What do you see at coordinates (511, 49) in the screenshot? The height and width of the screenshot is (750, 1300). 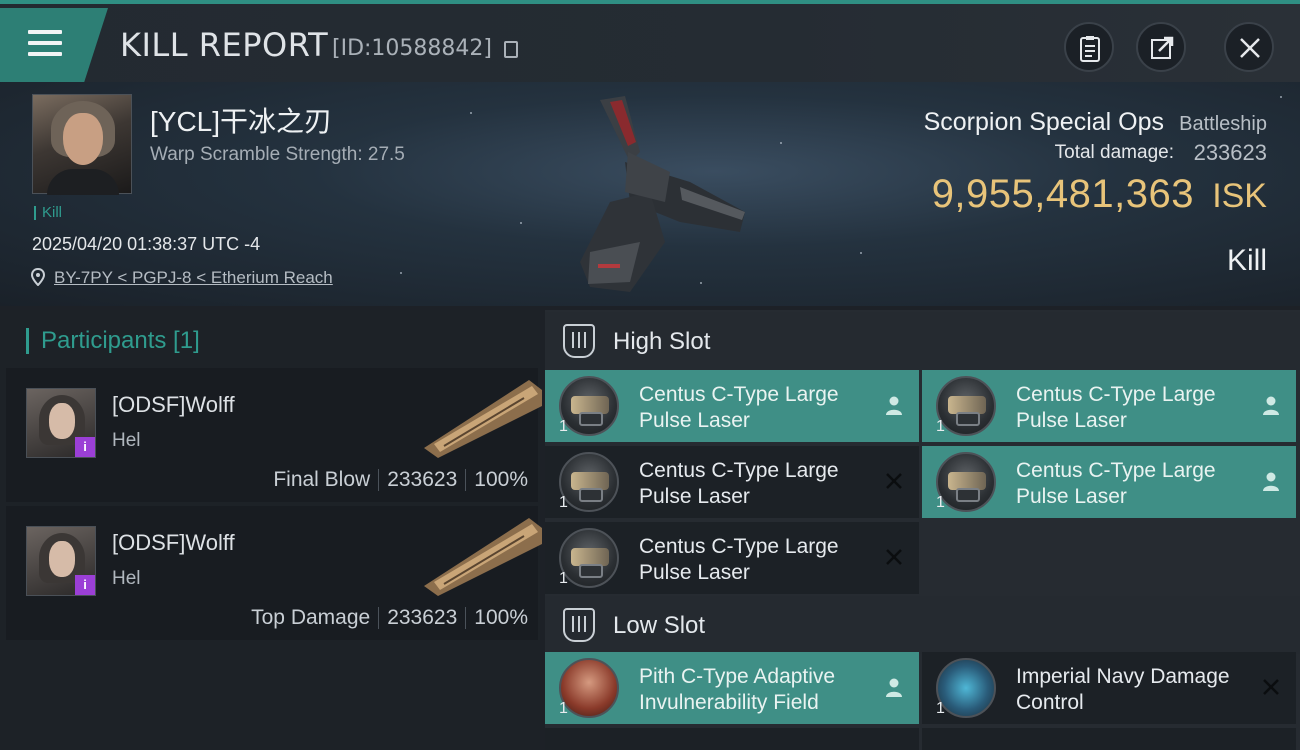 I see `copy-icon` at bounding box center [511, 49].